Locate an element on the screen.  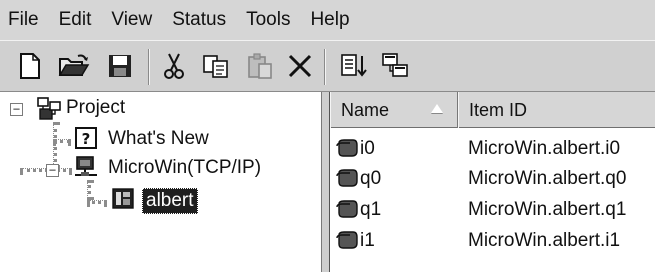
new-button is located at coordinates (30, 66).